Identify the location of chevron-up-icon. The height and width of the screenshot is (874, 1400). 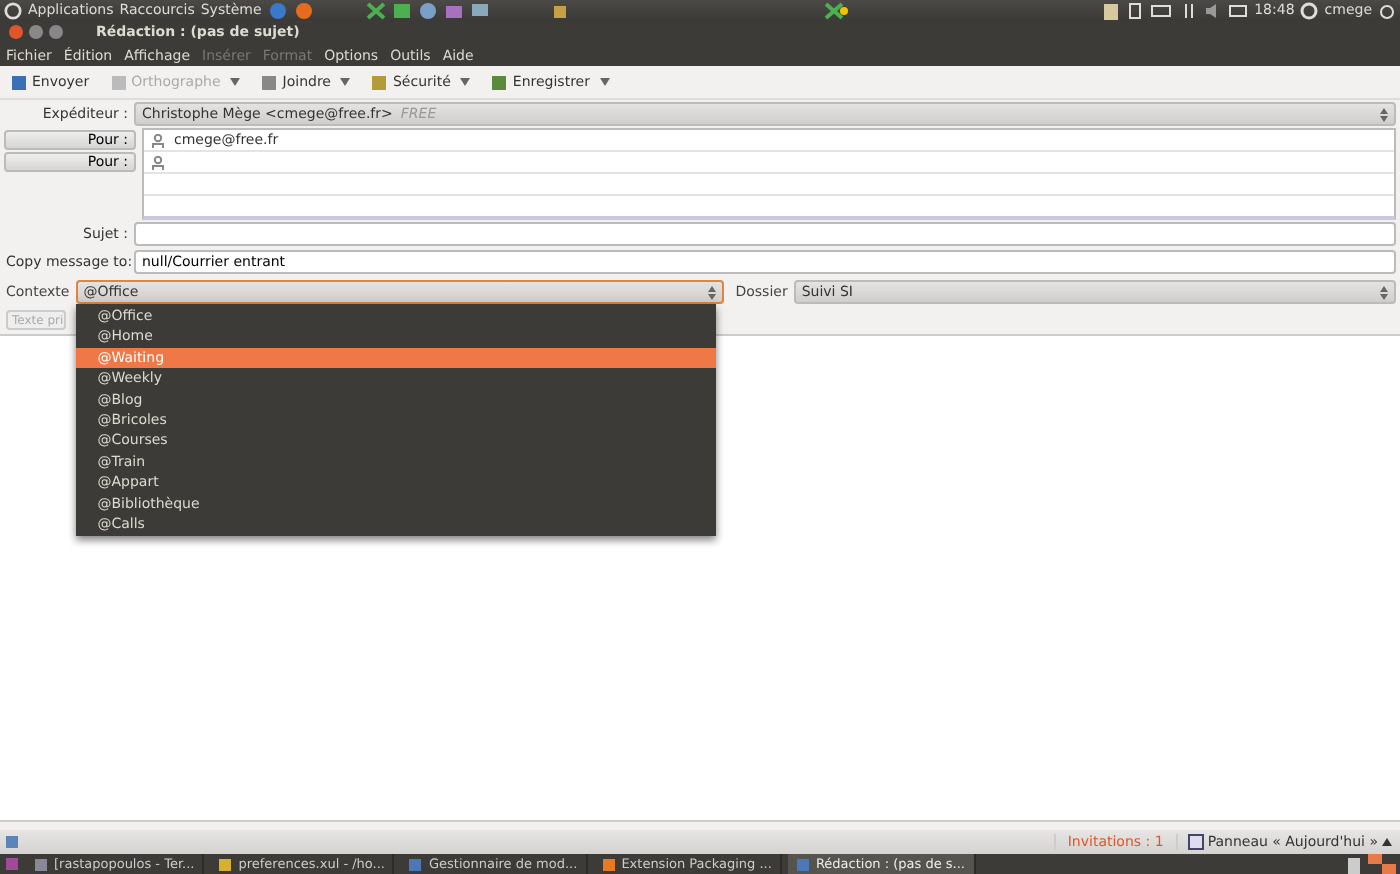
(1387, 842).